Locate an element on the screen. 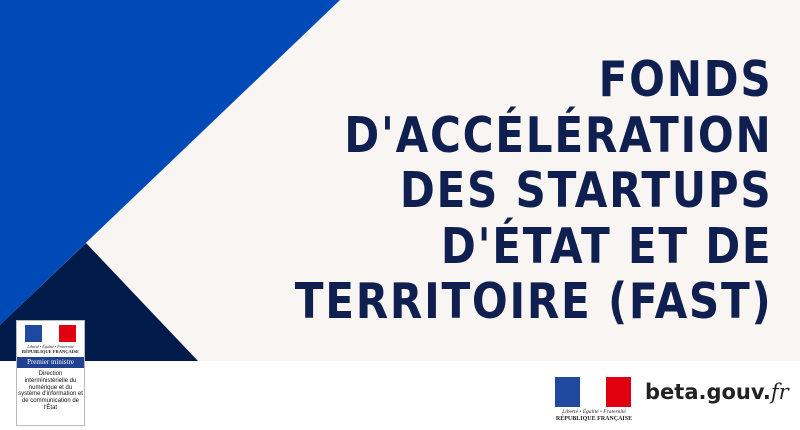  motto: Liberté • Égalité • Fraternité is located at coordinates (594, 412).